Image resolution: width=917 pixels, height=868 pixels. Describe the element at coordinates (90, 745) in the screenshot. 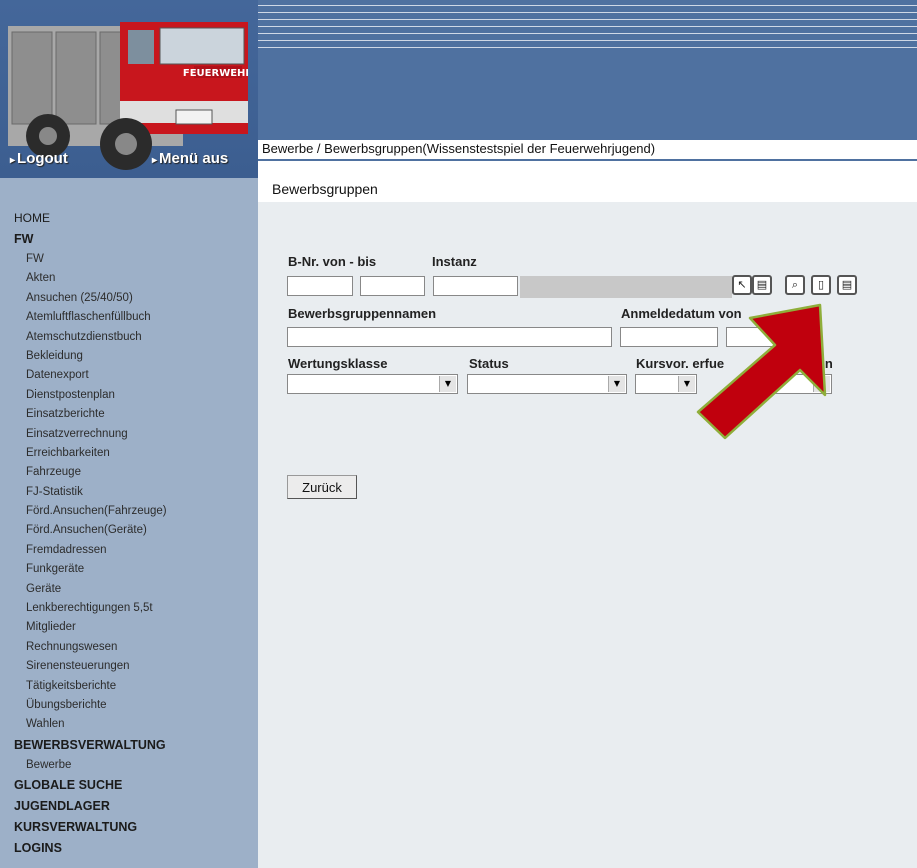

I see `nav-section-bewerbsverwaltung: BEWERBSVERWALTUNG` at that location.